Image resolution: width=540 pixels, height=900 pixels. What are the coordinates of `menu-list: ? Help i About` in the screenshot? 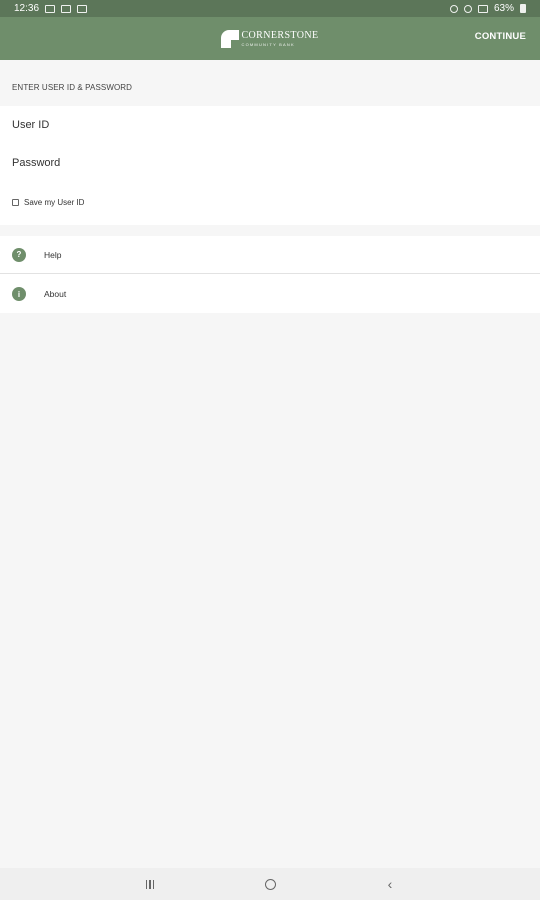 It's located at (270, 274).